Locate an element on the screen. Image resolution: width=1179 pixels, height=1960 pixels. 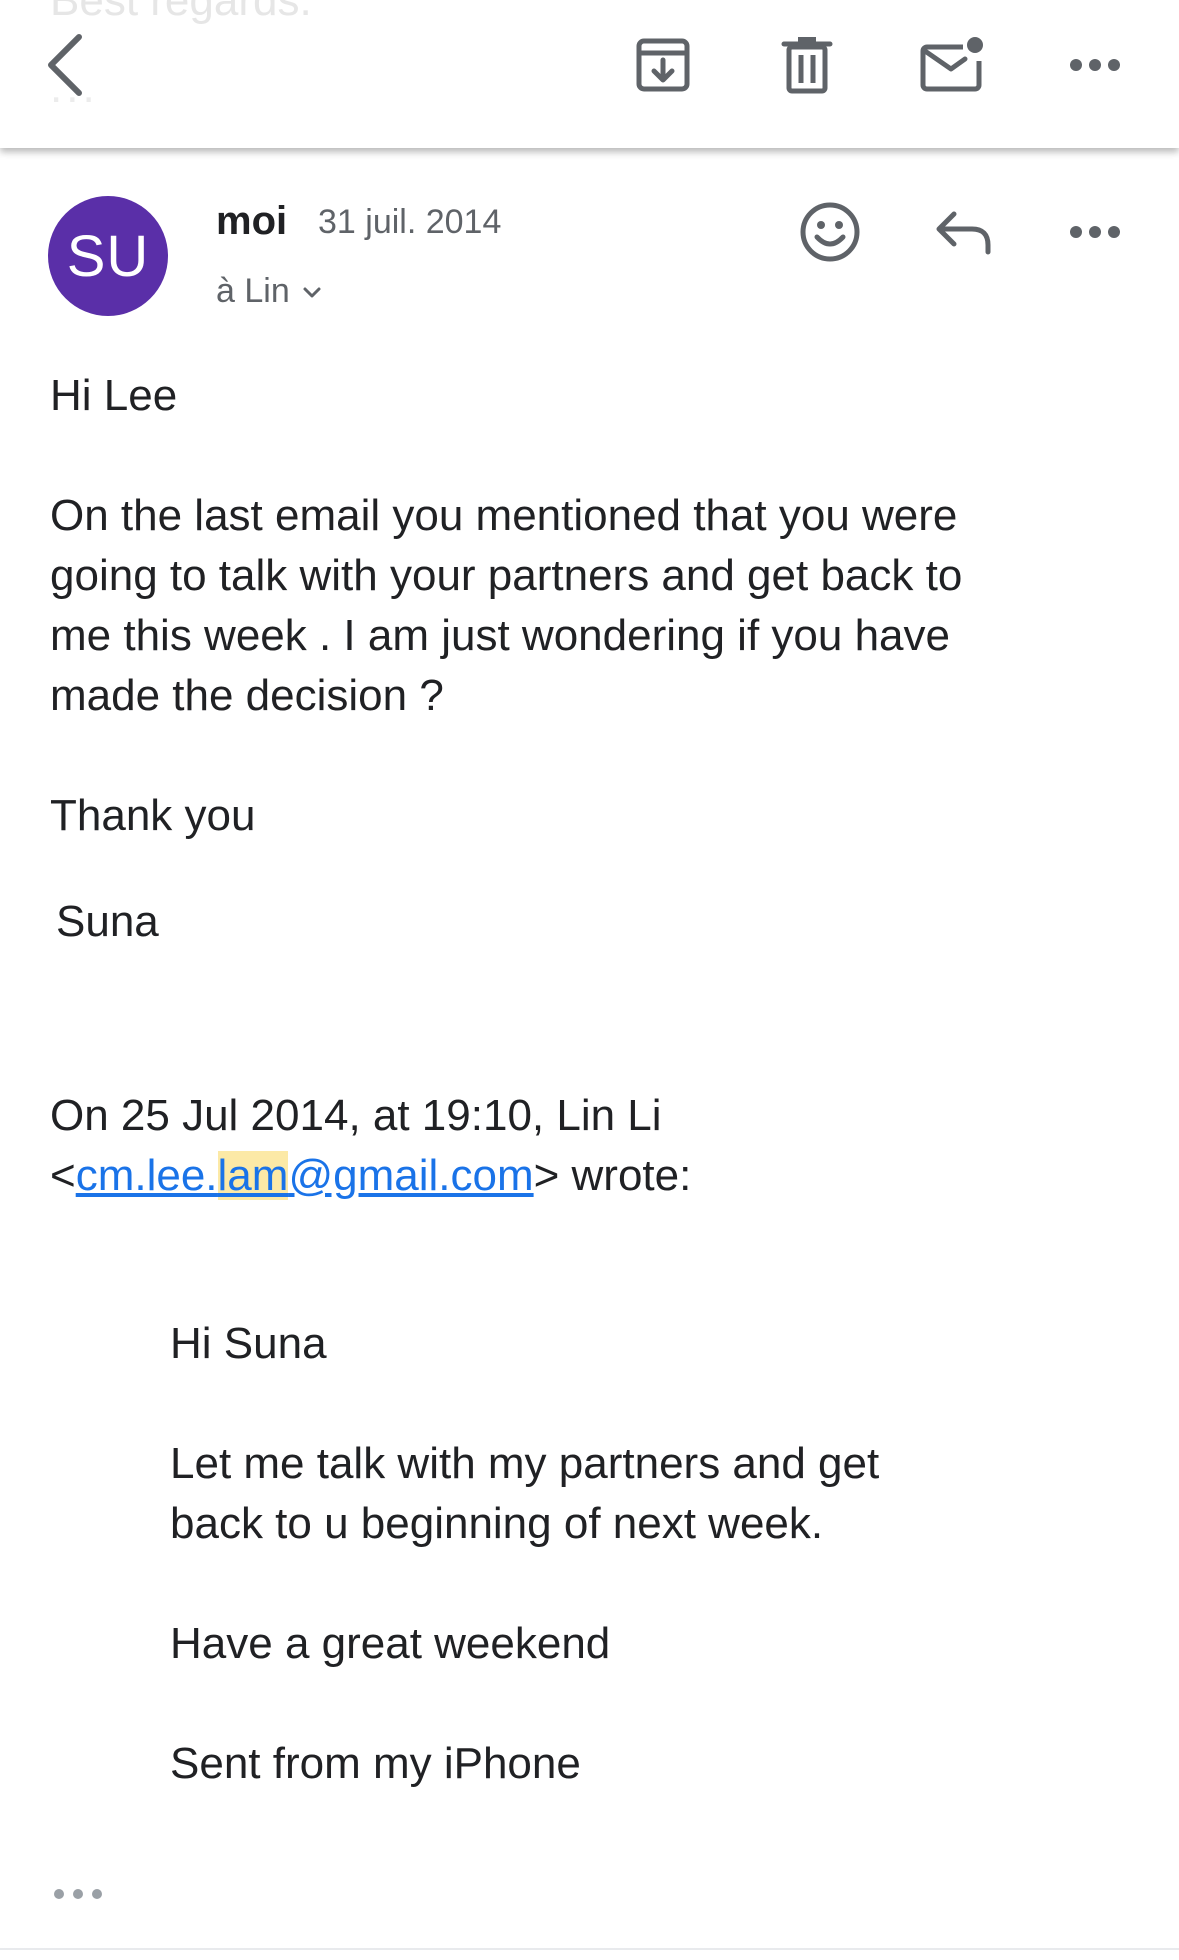
archive-icon is located at coordinates (663, 65).